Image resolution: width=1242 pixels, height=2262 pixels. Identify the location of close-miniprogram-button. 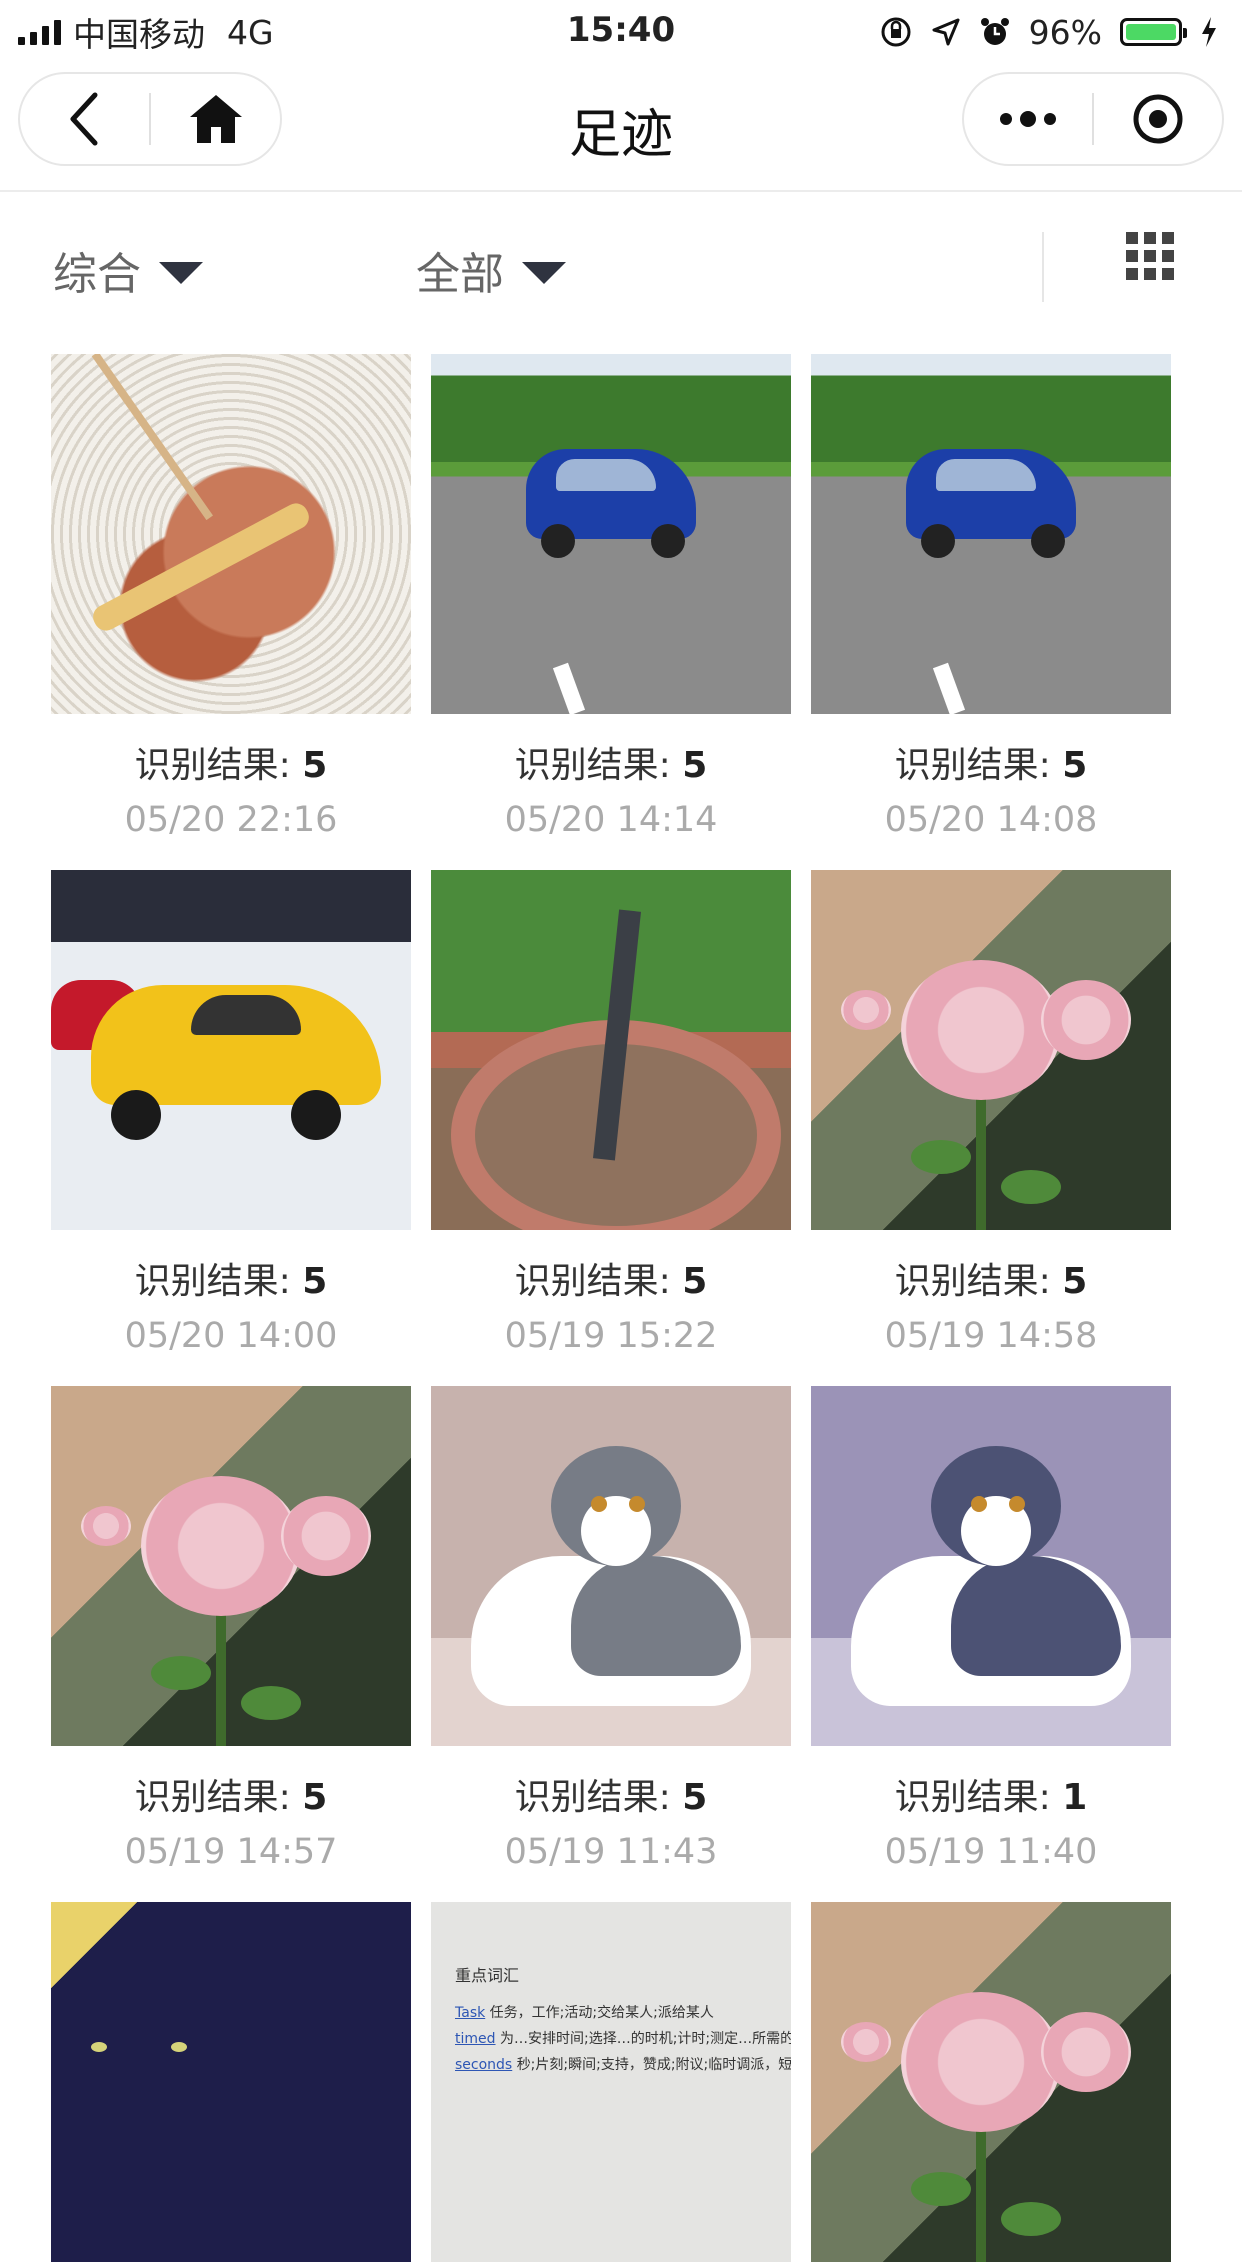
(1158, 119).